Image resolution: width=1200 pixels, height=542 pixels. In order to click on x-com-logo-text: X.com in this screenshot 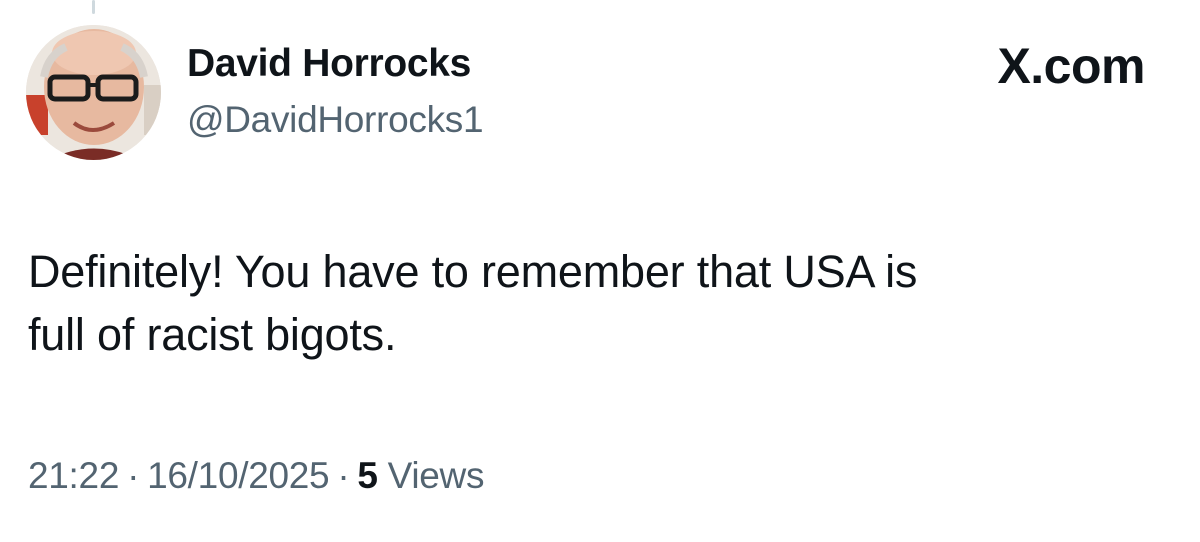, I will do `click(1071, 66)`.